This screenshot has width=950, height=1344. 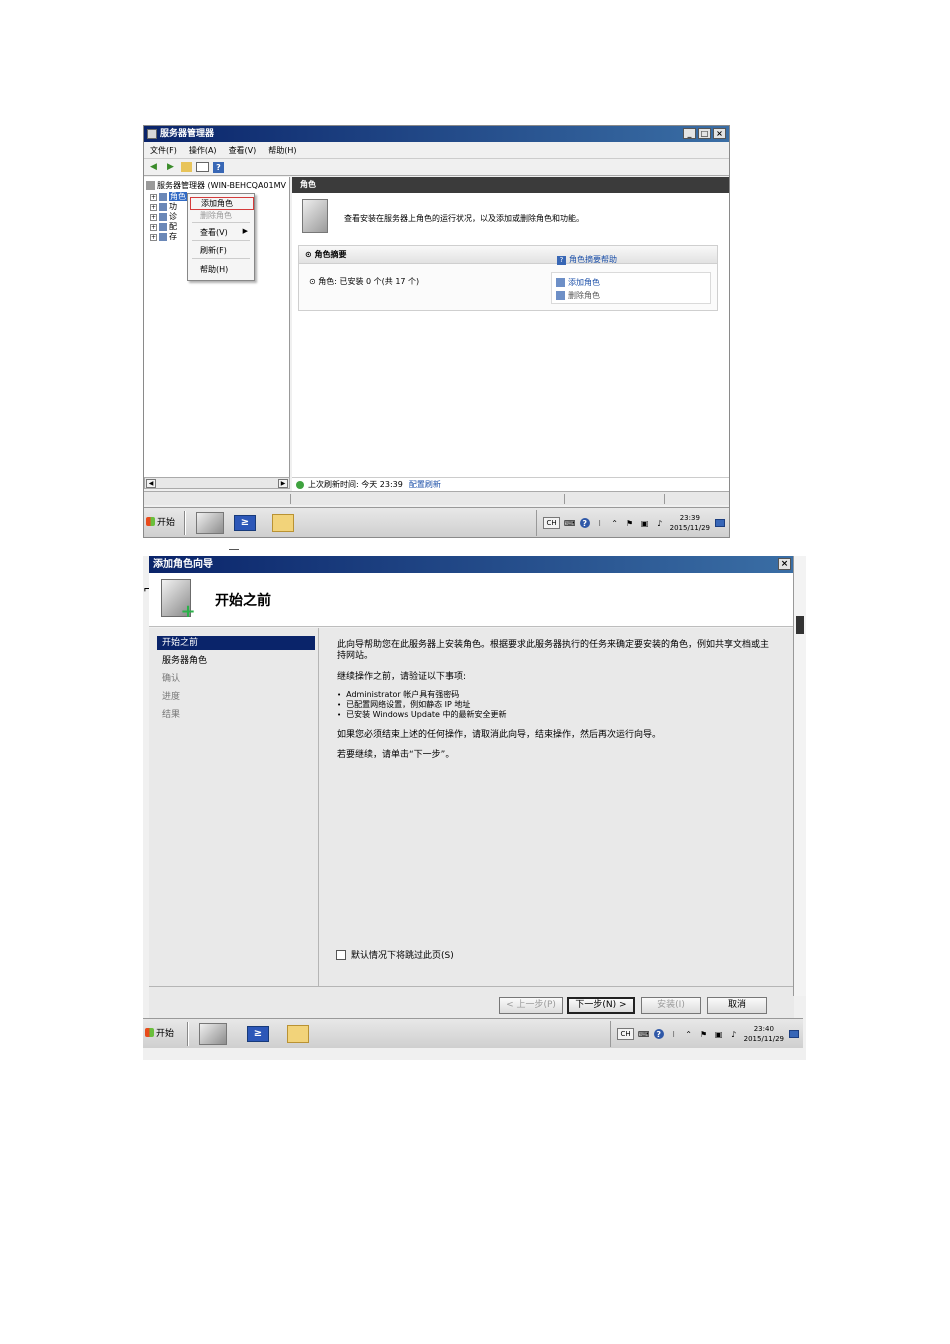 What do you see at coordinates (531, 1005) in the screenshot?
I see `back-button: < 上一步(P)` at bounding box center [531, 1005].